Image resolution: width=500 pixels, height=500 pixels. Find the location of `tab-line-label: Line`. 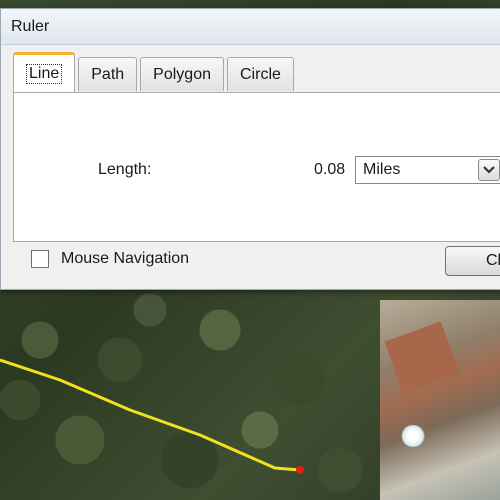

tab-line-label: Line is located at coordinates (44, 73).